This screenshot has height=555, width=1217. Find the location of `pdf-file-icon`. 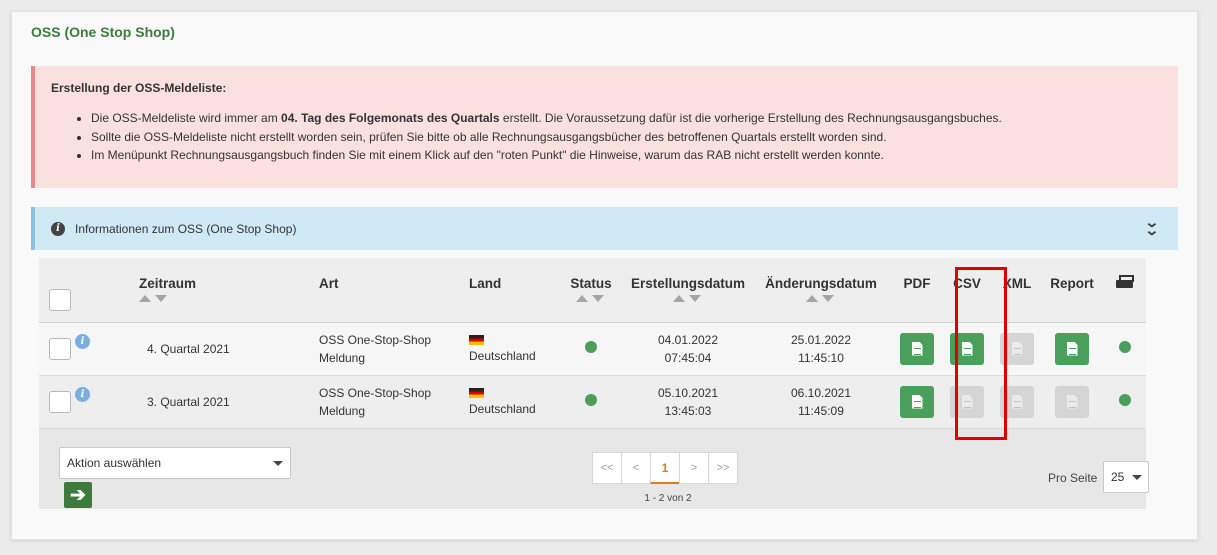

pdf-file-icon is located at coordinates (917, 348).